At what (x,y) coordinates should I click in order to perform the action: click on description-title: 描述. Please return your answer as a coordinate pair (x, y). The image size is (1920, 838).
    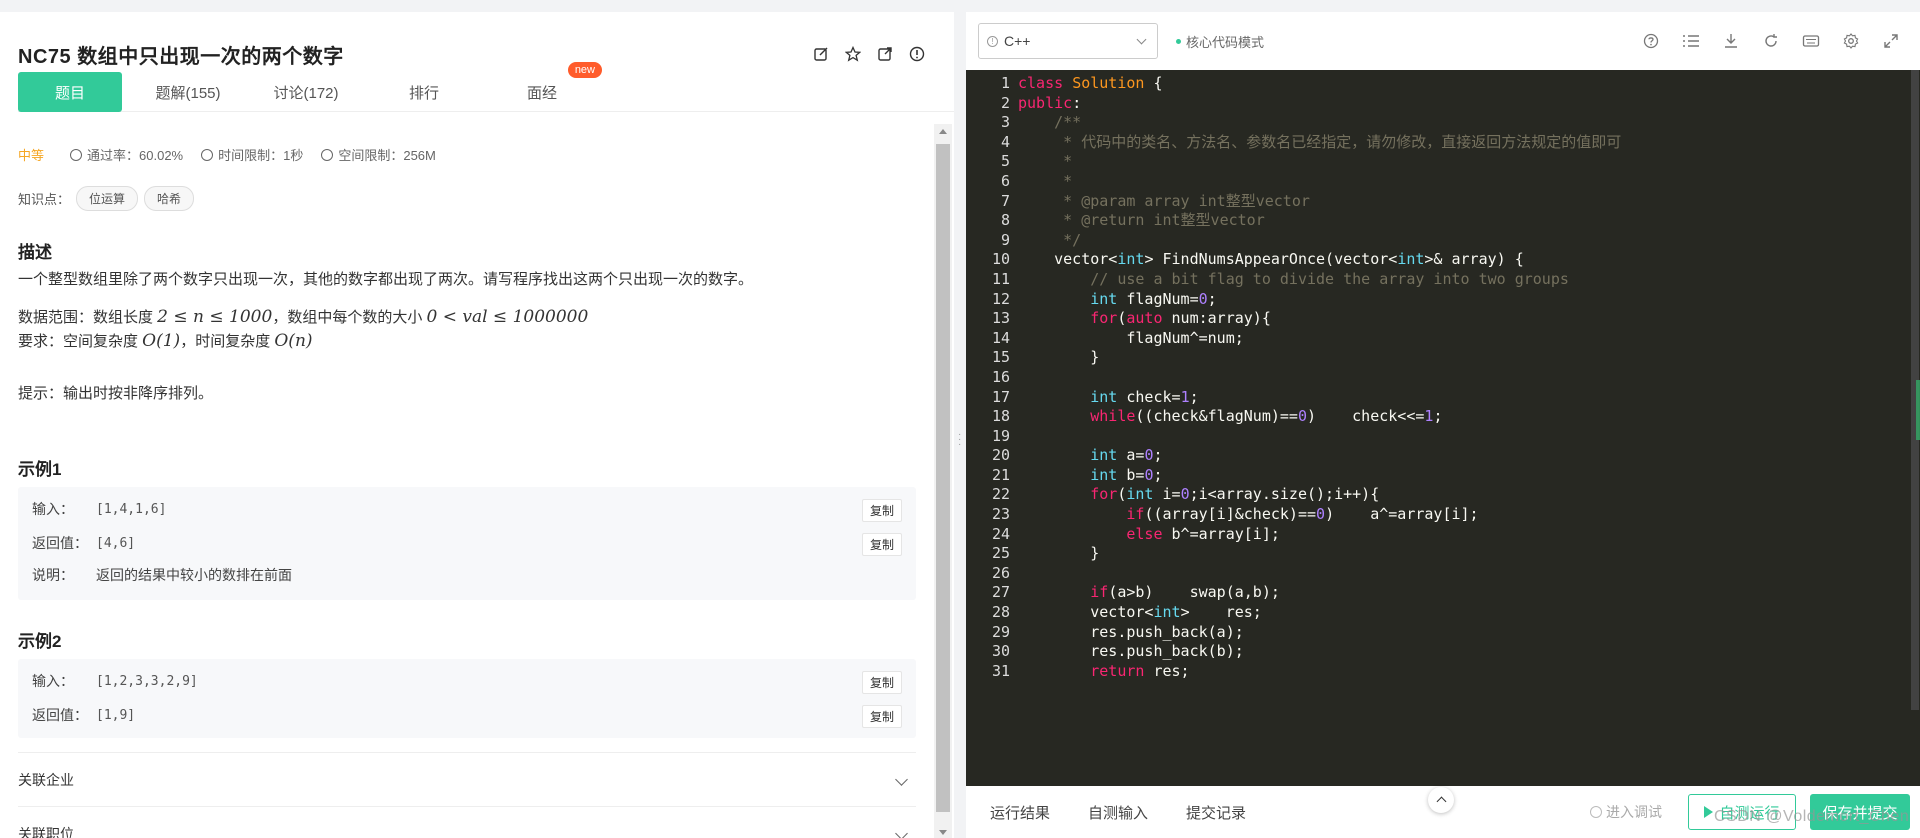
    Looking at the image, I should click on (35, 252).